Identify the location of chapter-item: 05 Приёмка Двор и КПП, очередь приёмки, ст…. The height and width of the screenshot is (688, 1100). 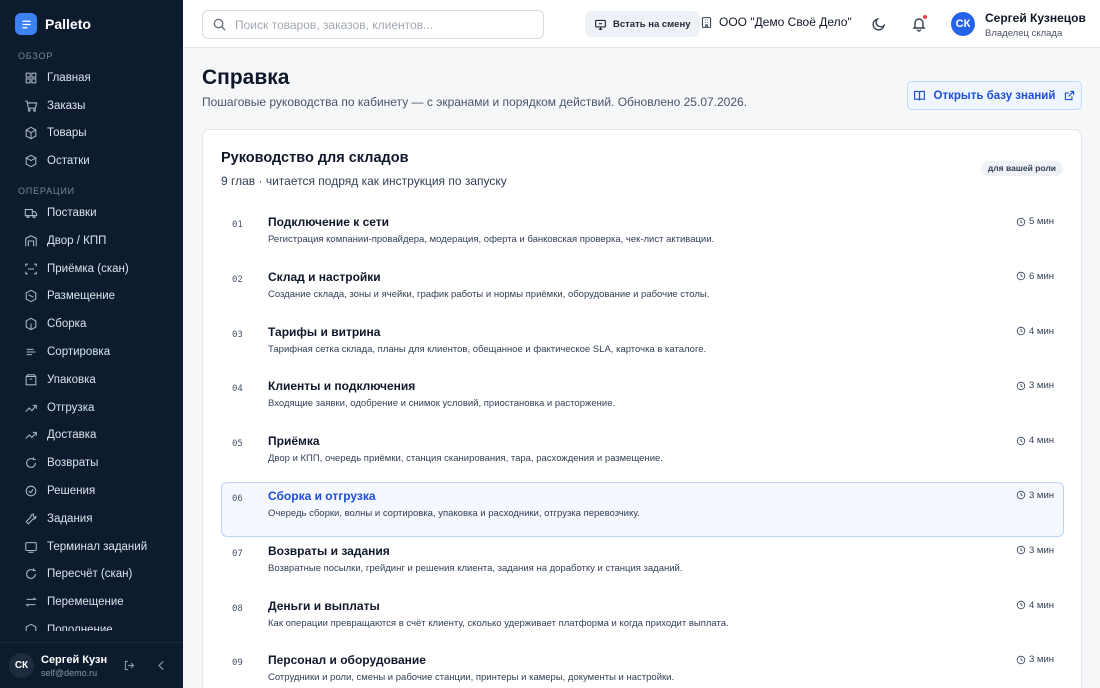
(642, 454).